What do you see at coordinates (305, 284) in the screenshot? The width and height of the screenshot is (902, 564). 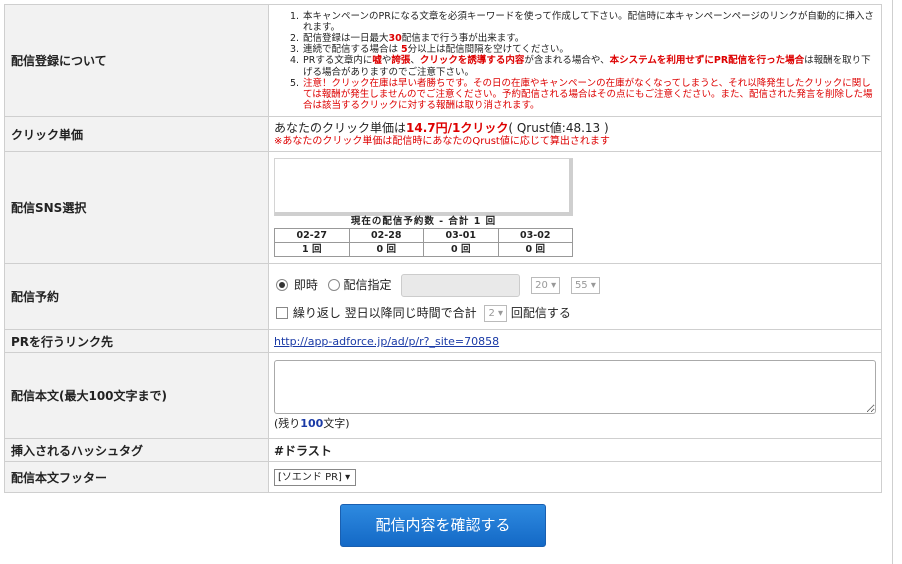 I see `radio-now-label: 即時` at bounding box center [305, 284].